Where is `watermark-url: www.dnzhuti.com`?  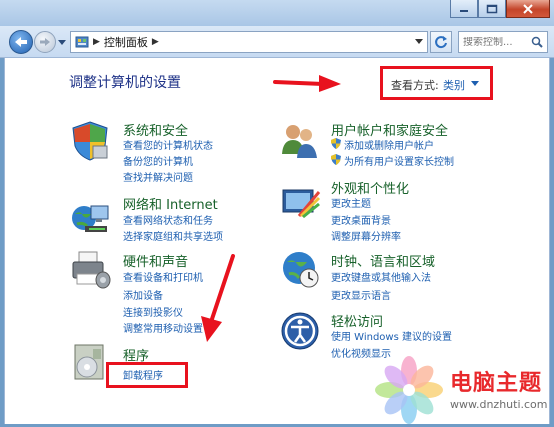 watermark-url: www.dnzhuti.com is located at coordinates (499, 404).